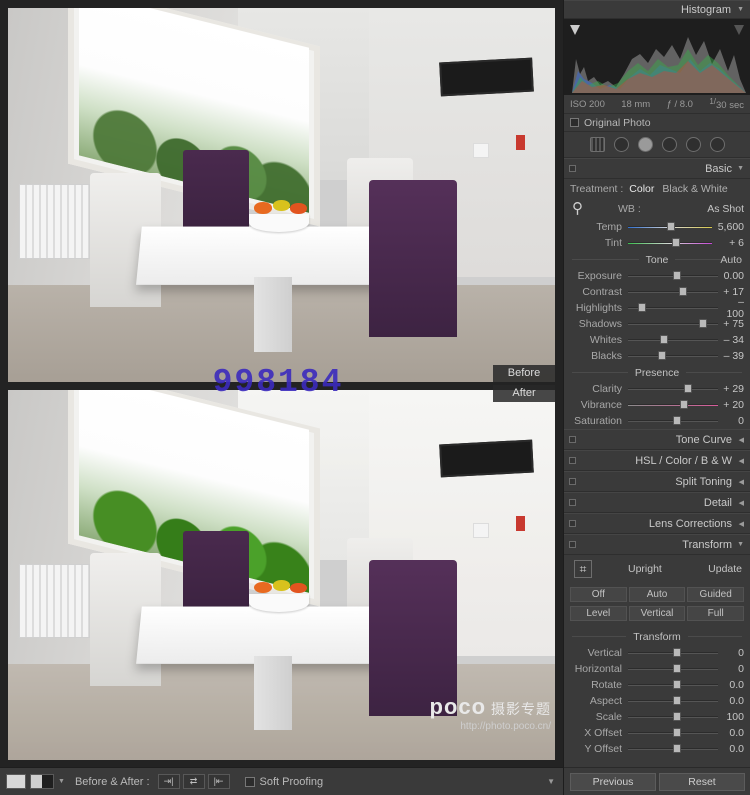  Describe the element at coordinates (193, 781) in the screenshot. I see `swap-before-after-icon: ⇄` at that location.